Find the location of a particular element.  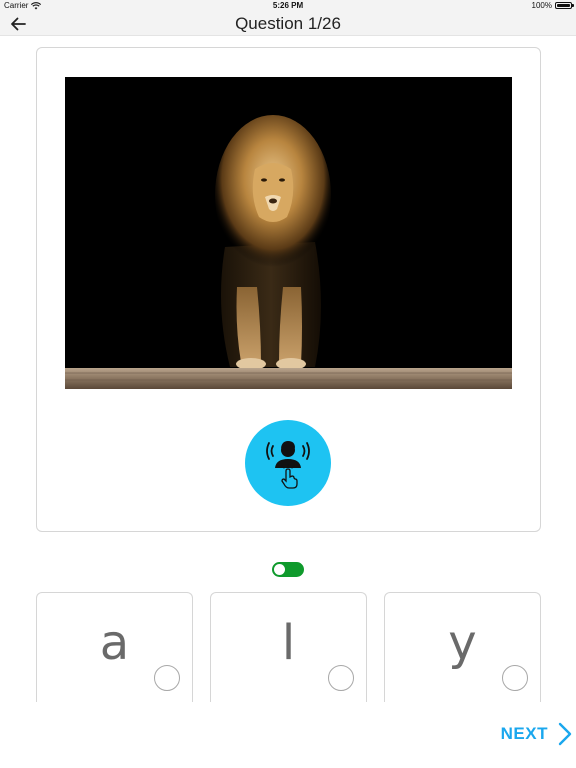

status-right: 100% is located at coordinates (552, 5).